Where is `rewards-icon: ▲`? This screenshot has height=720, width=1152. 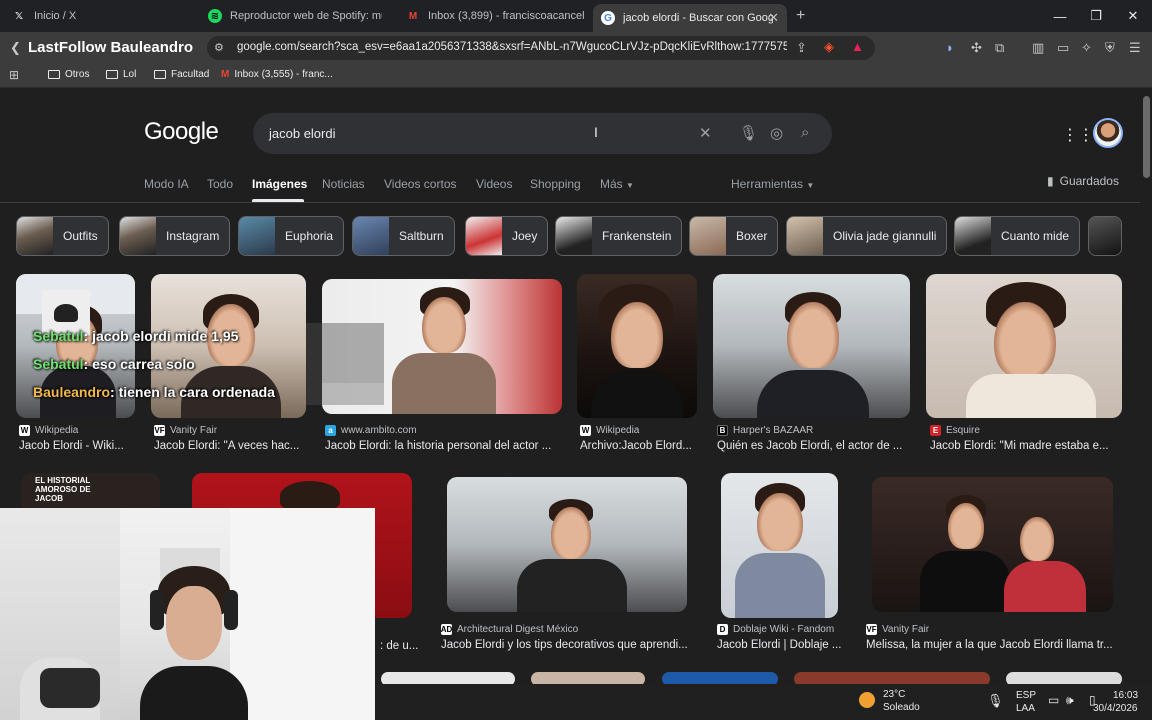 rewards-icon: ▲ is located at coordinates (857, 46).